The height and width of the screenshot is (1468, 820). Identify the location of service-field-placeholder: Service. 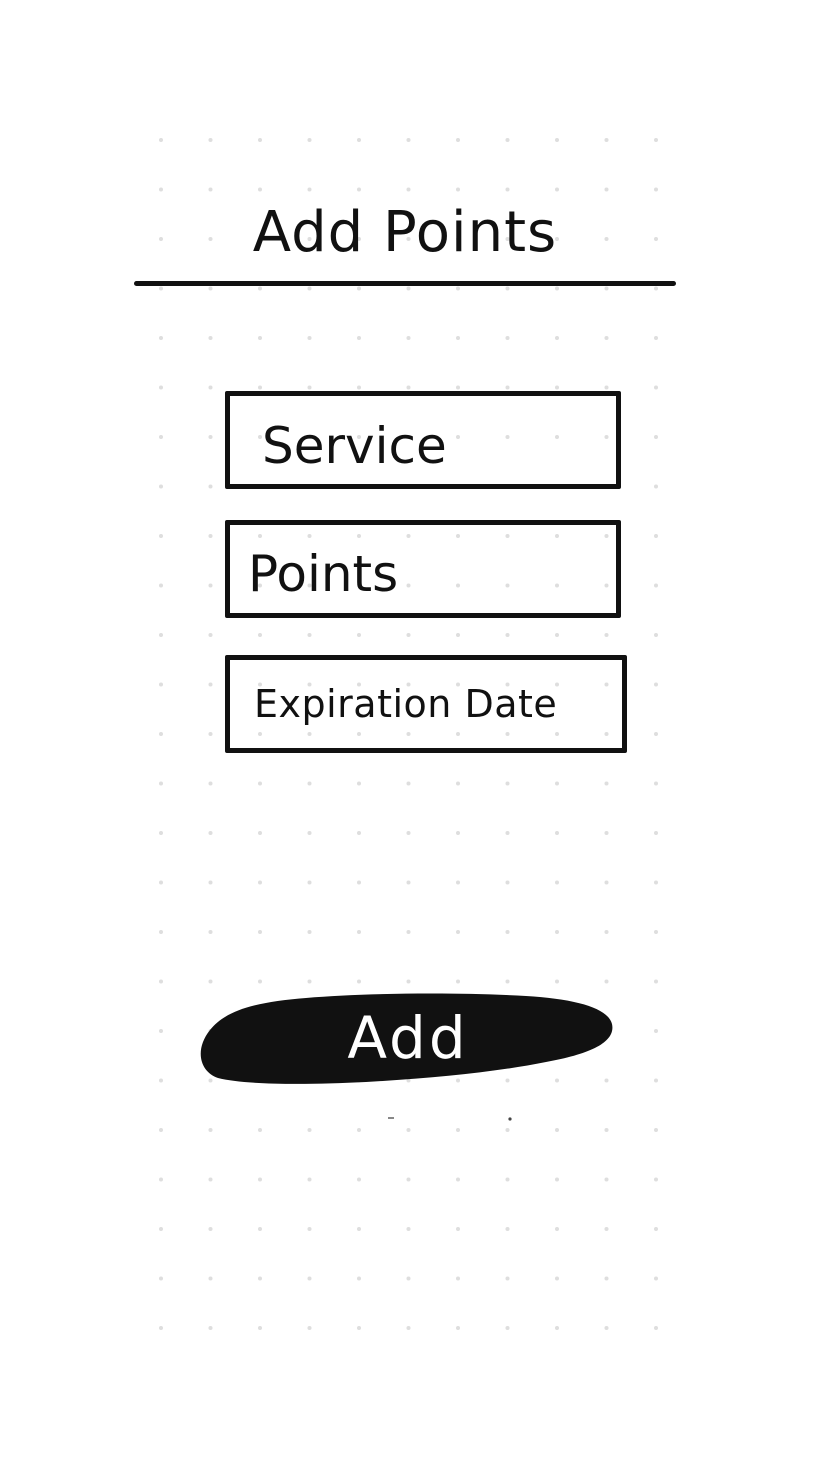
(354, 446).